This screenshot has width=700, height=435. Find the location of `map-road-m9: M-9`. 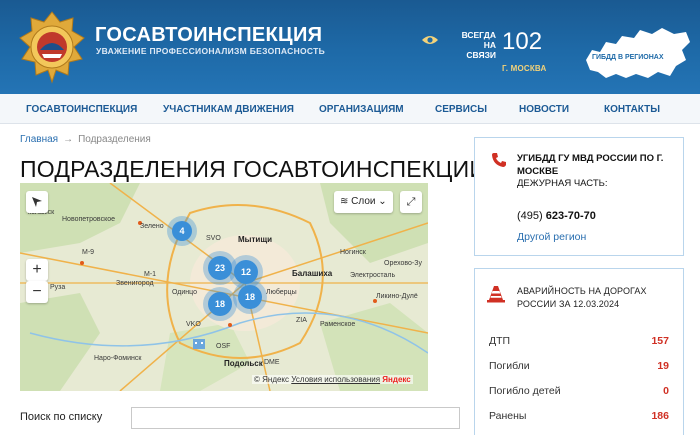

map-road-m9: M-9 is located at coordinates (88, 252).